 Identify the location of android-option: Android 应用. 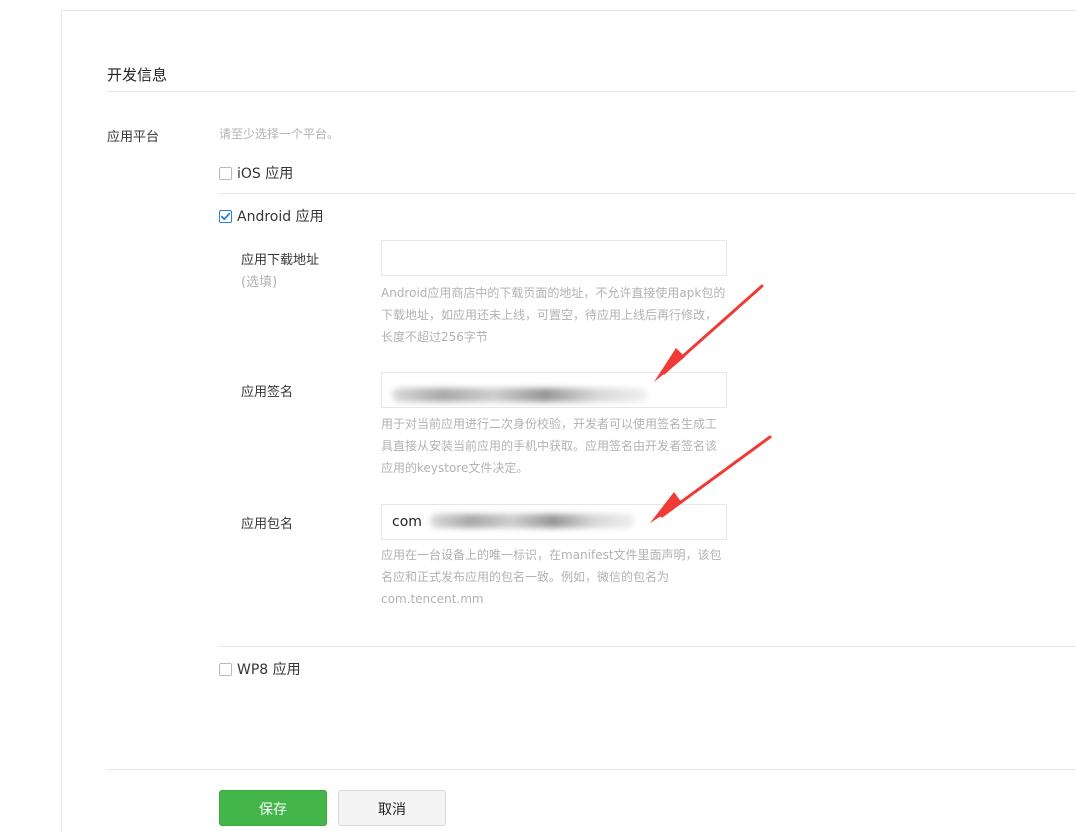
(271, 216).